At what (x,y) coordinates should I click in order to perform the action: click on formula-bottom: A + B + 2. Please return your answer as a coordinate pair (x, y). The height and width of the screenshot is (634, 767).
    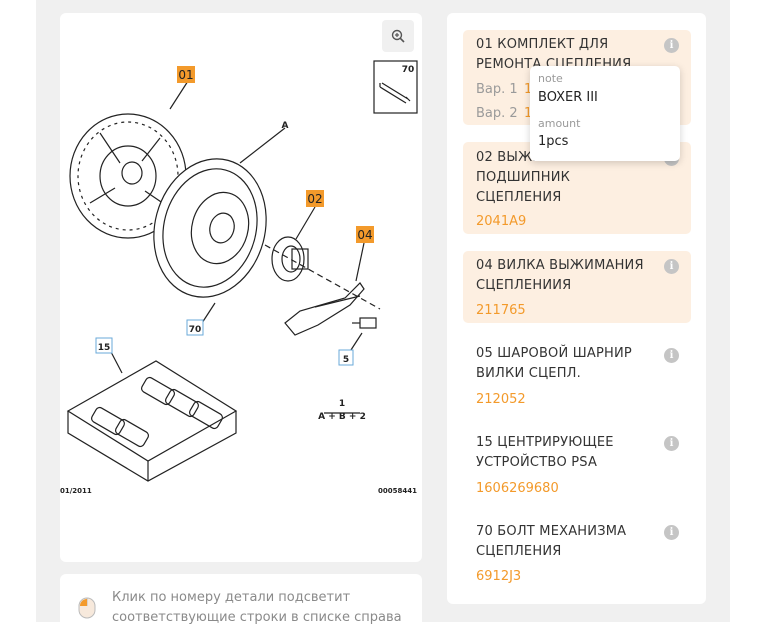
    Looking at the image, I should click on (342, 417).